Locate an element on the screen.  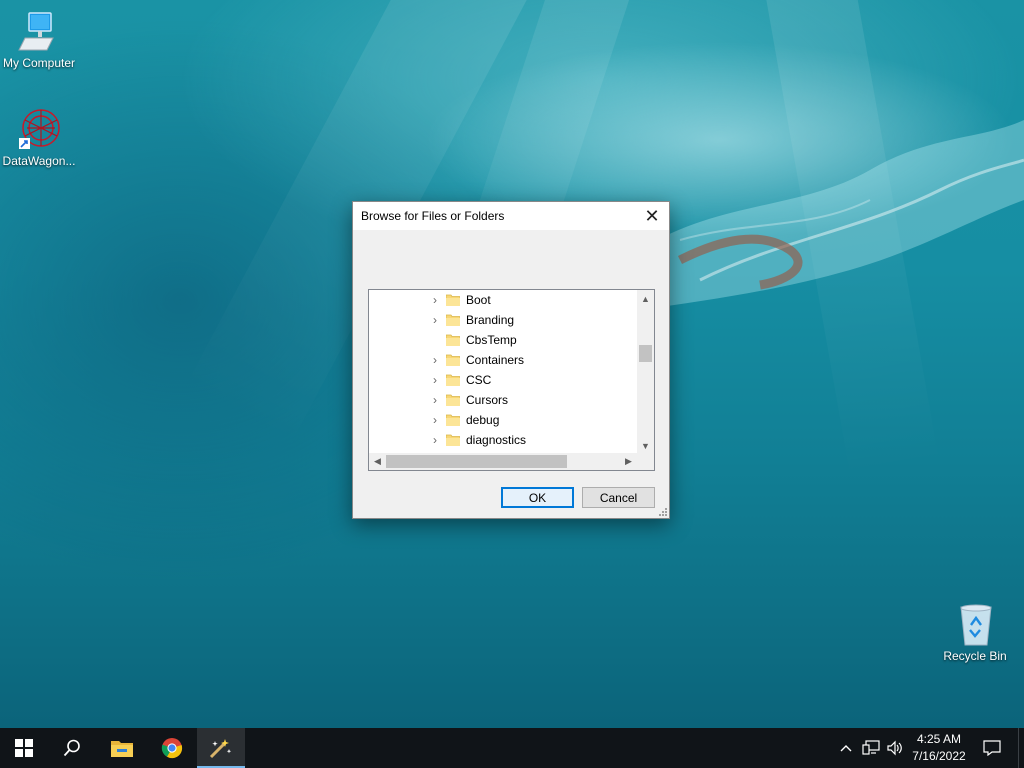
datawagon-app-button is located at coordinates (221, 748).